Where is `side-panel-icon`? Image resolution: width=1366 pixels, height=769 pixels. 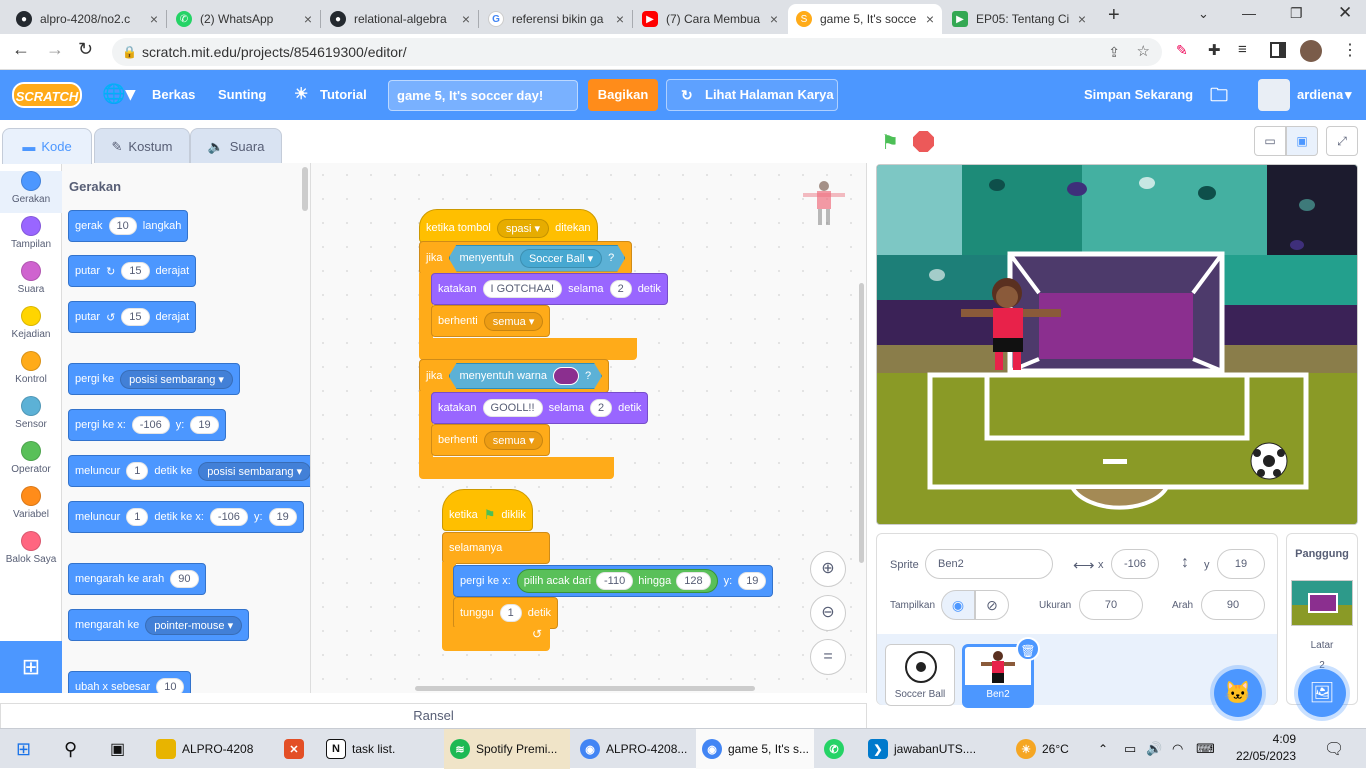 side-panel-icon is located at coordinates (1278, 50).